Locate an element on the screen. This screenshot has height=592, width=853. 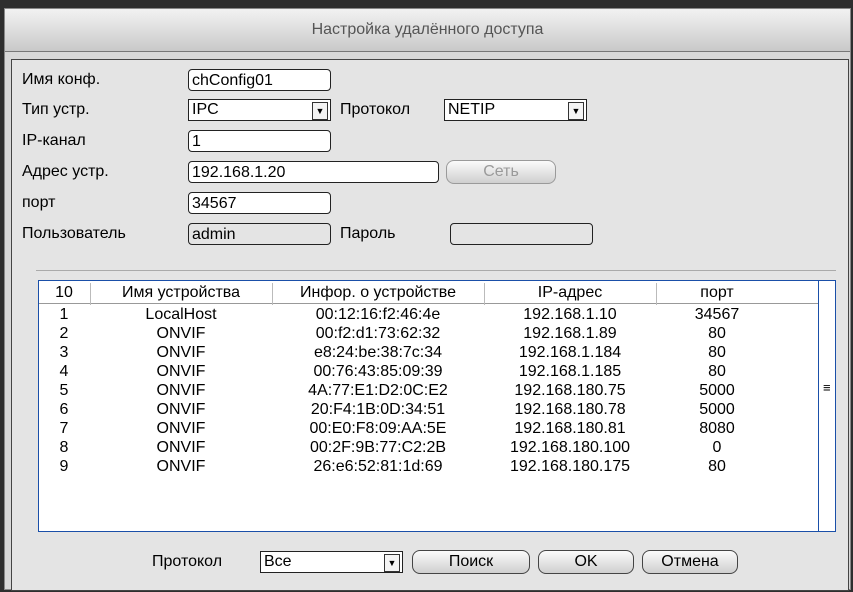
table-row: 8 ONVIF 00:2F:9B:77:C2:2B 192.168.180.100 0 is located at coordinates (429, 447).